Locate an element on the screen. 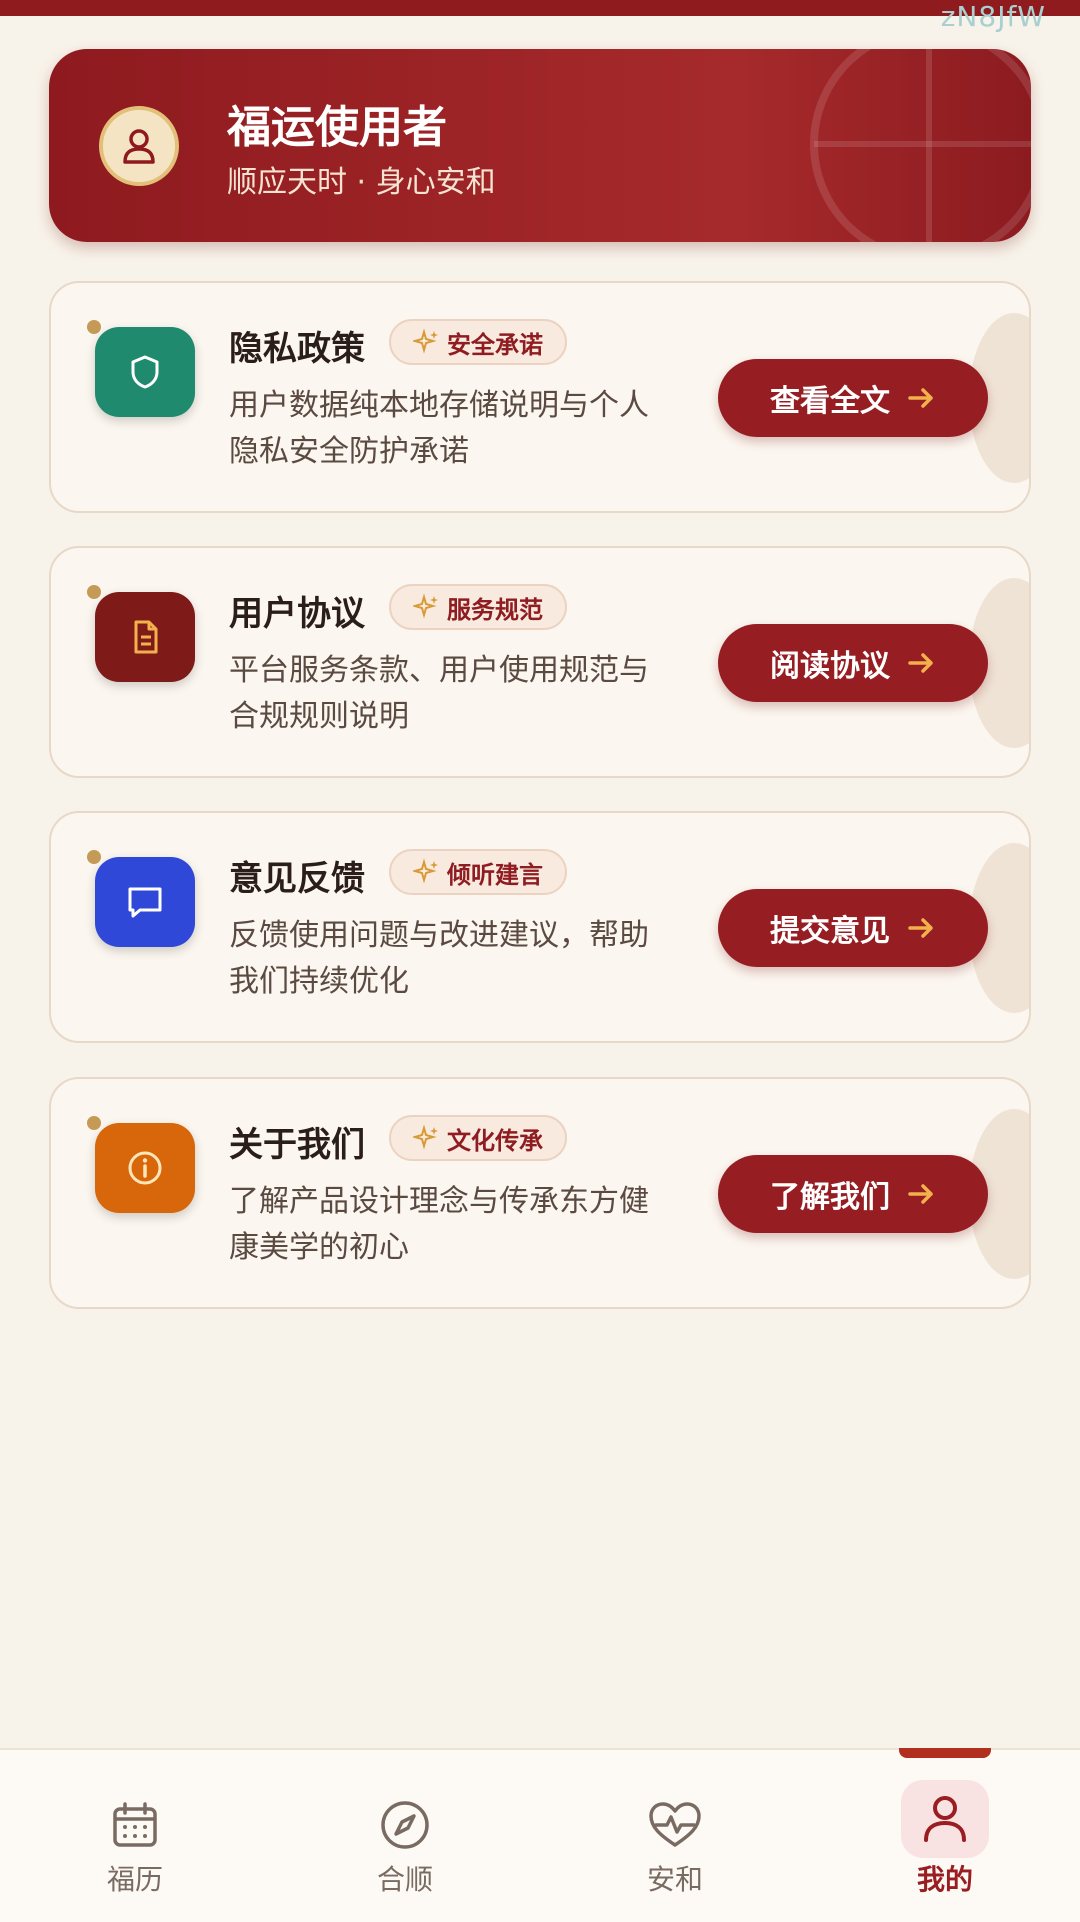 Image resolution: width=1080 pixels, height=1922 pixels. card-tag: 服务规范 is located at coordinates (478, 607).